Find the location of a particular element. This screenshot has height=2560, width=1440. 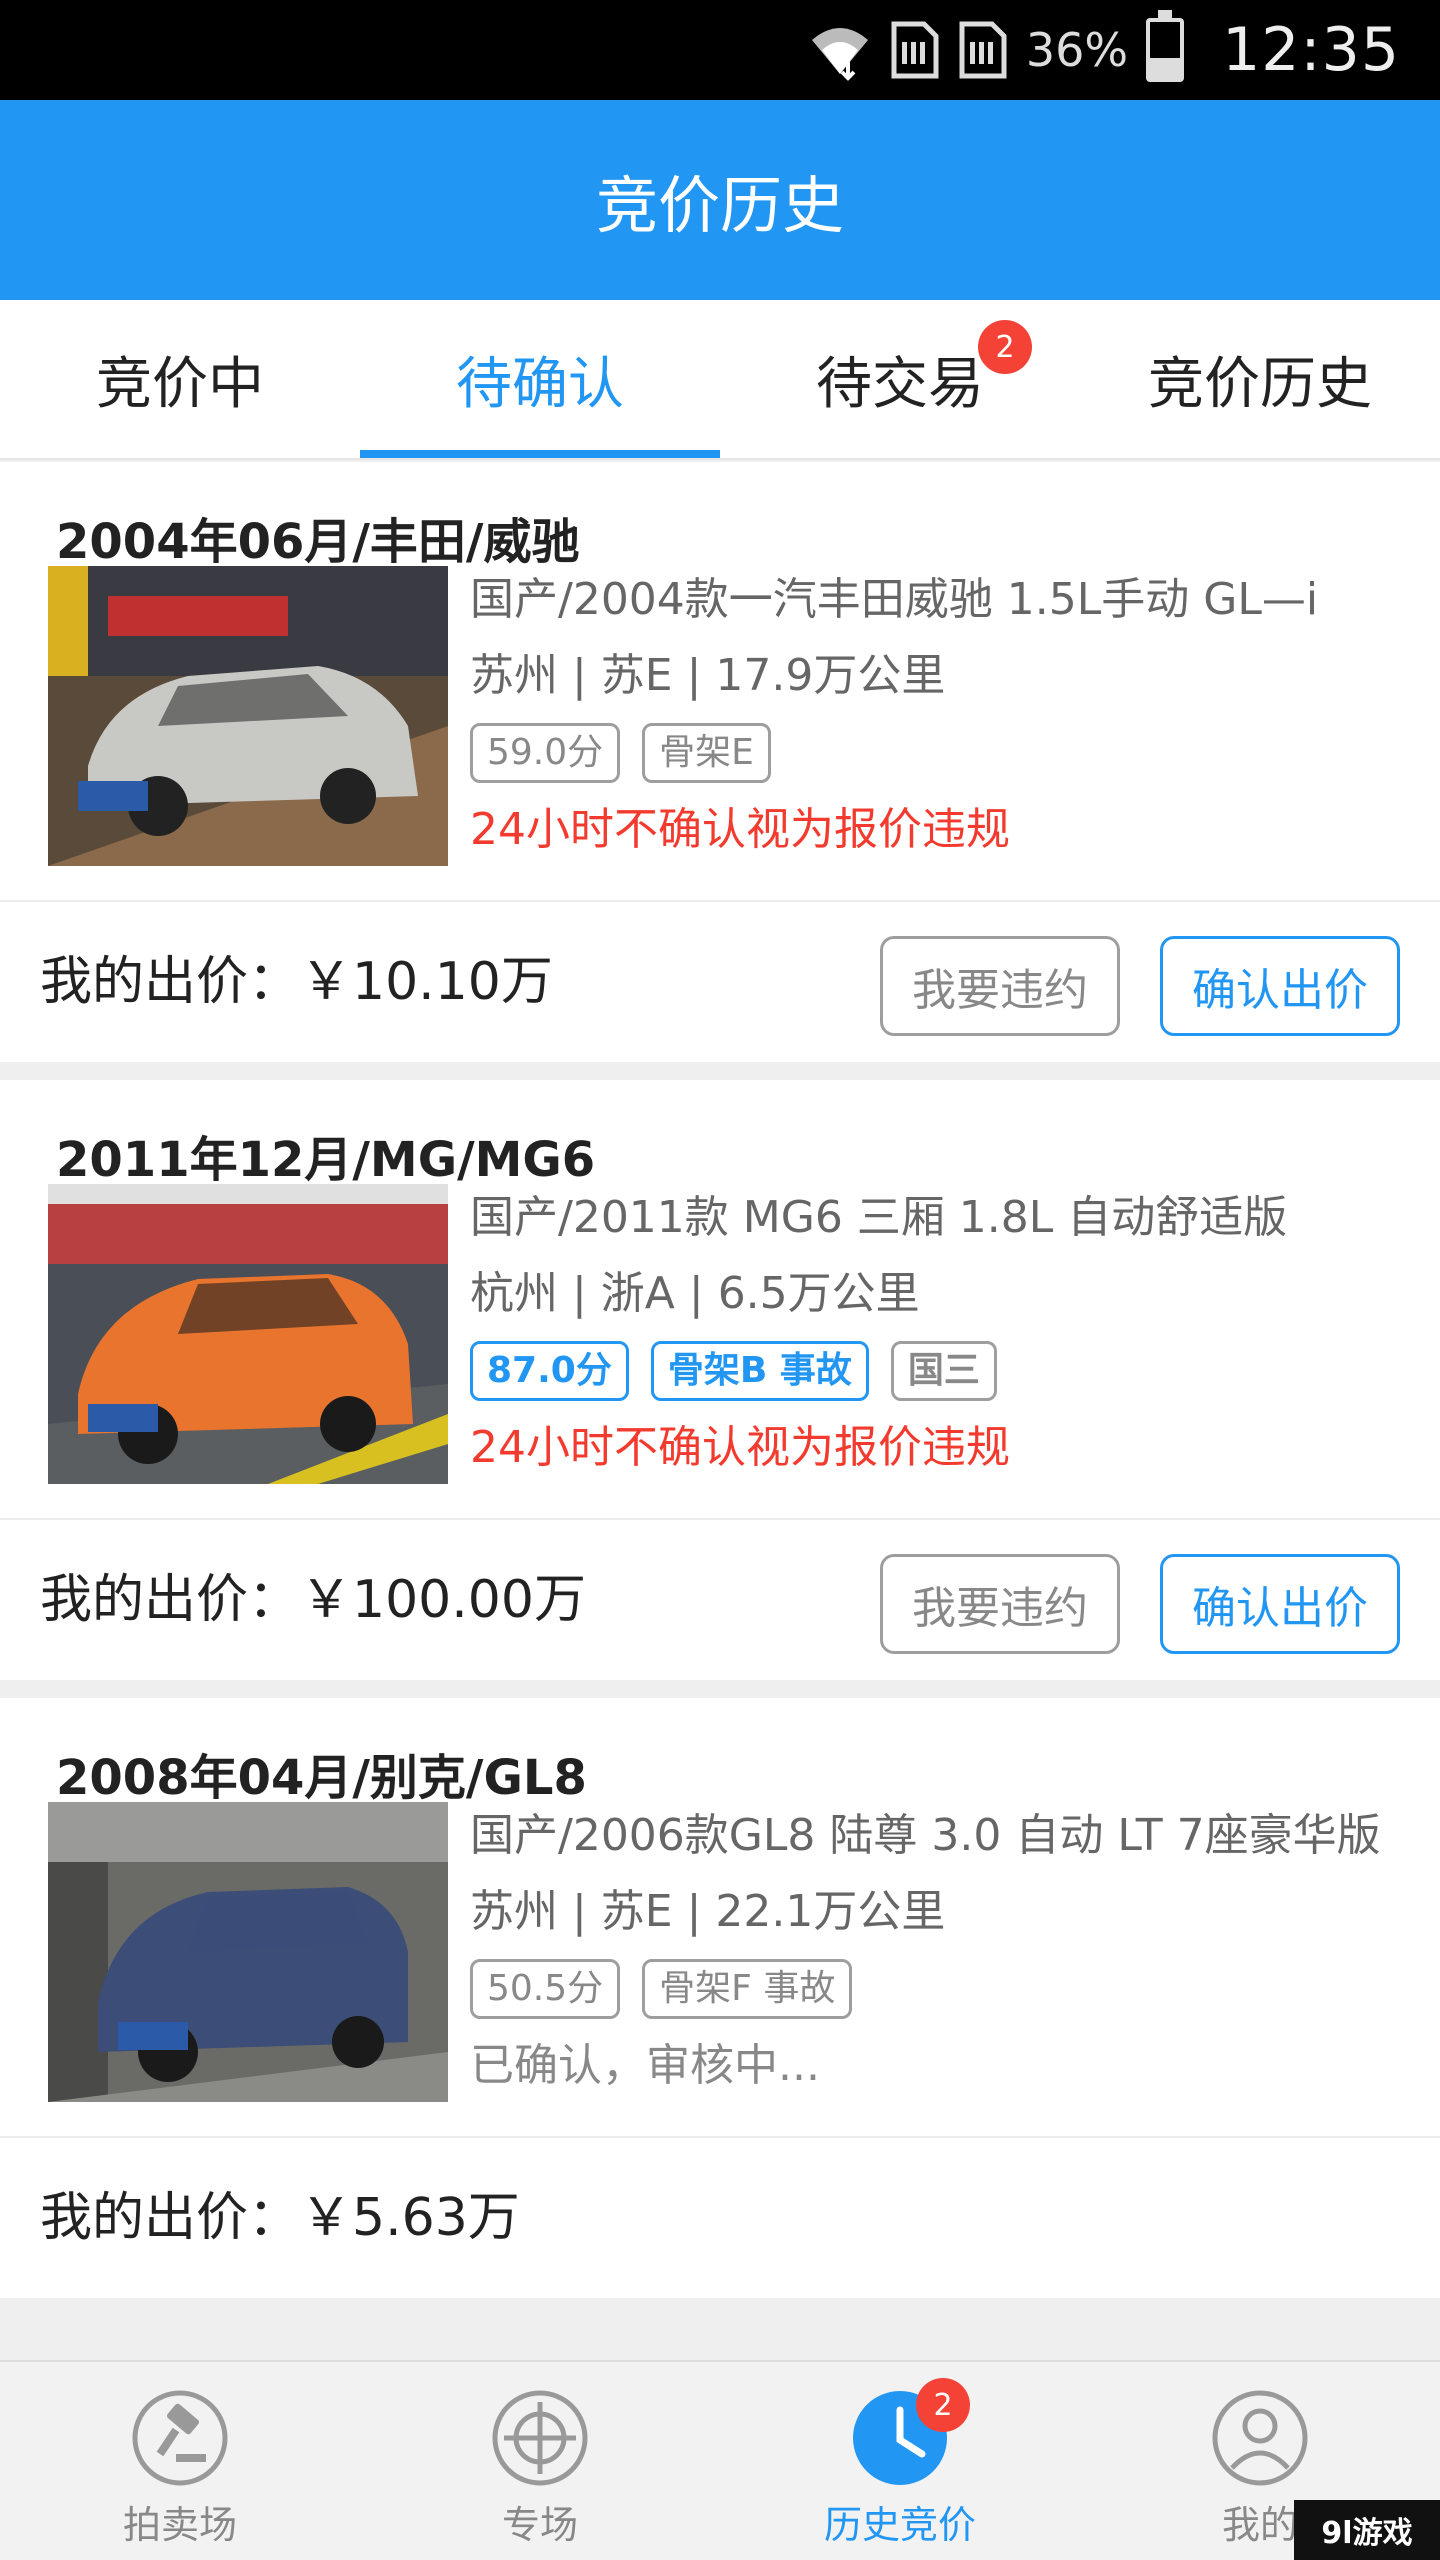

nav-auction-hall: 拍卖场 is located at coordinates (180, 2461).